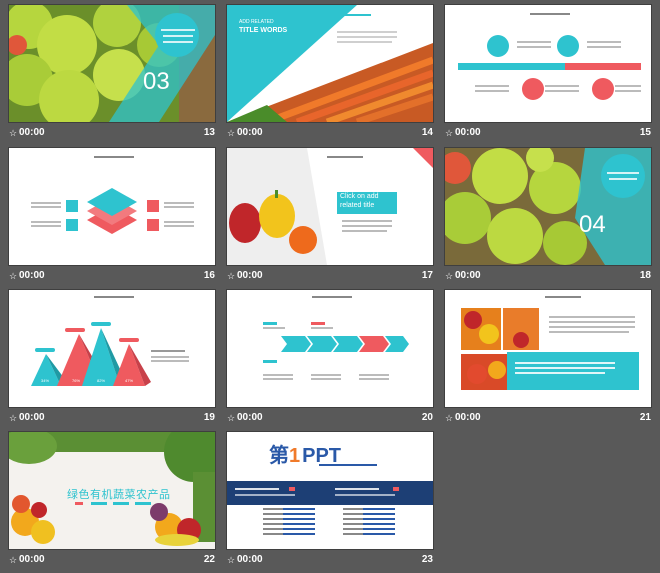  I want to click on slide-preview-17: Click on add related title, so click(330, 206).